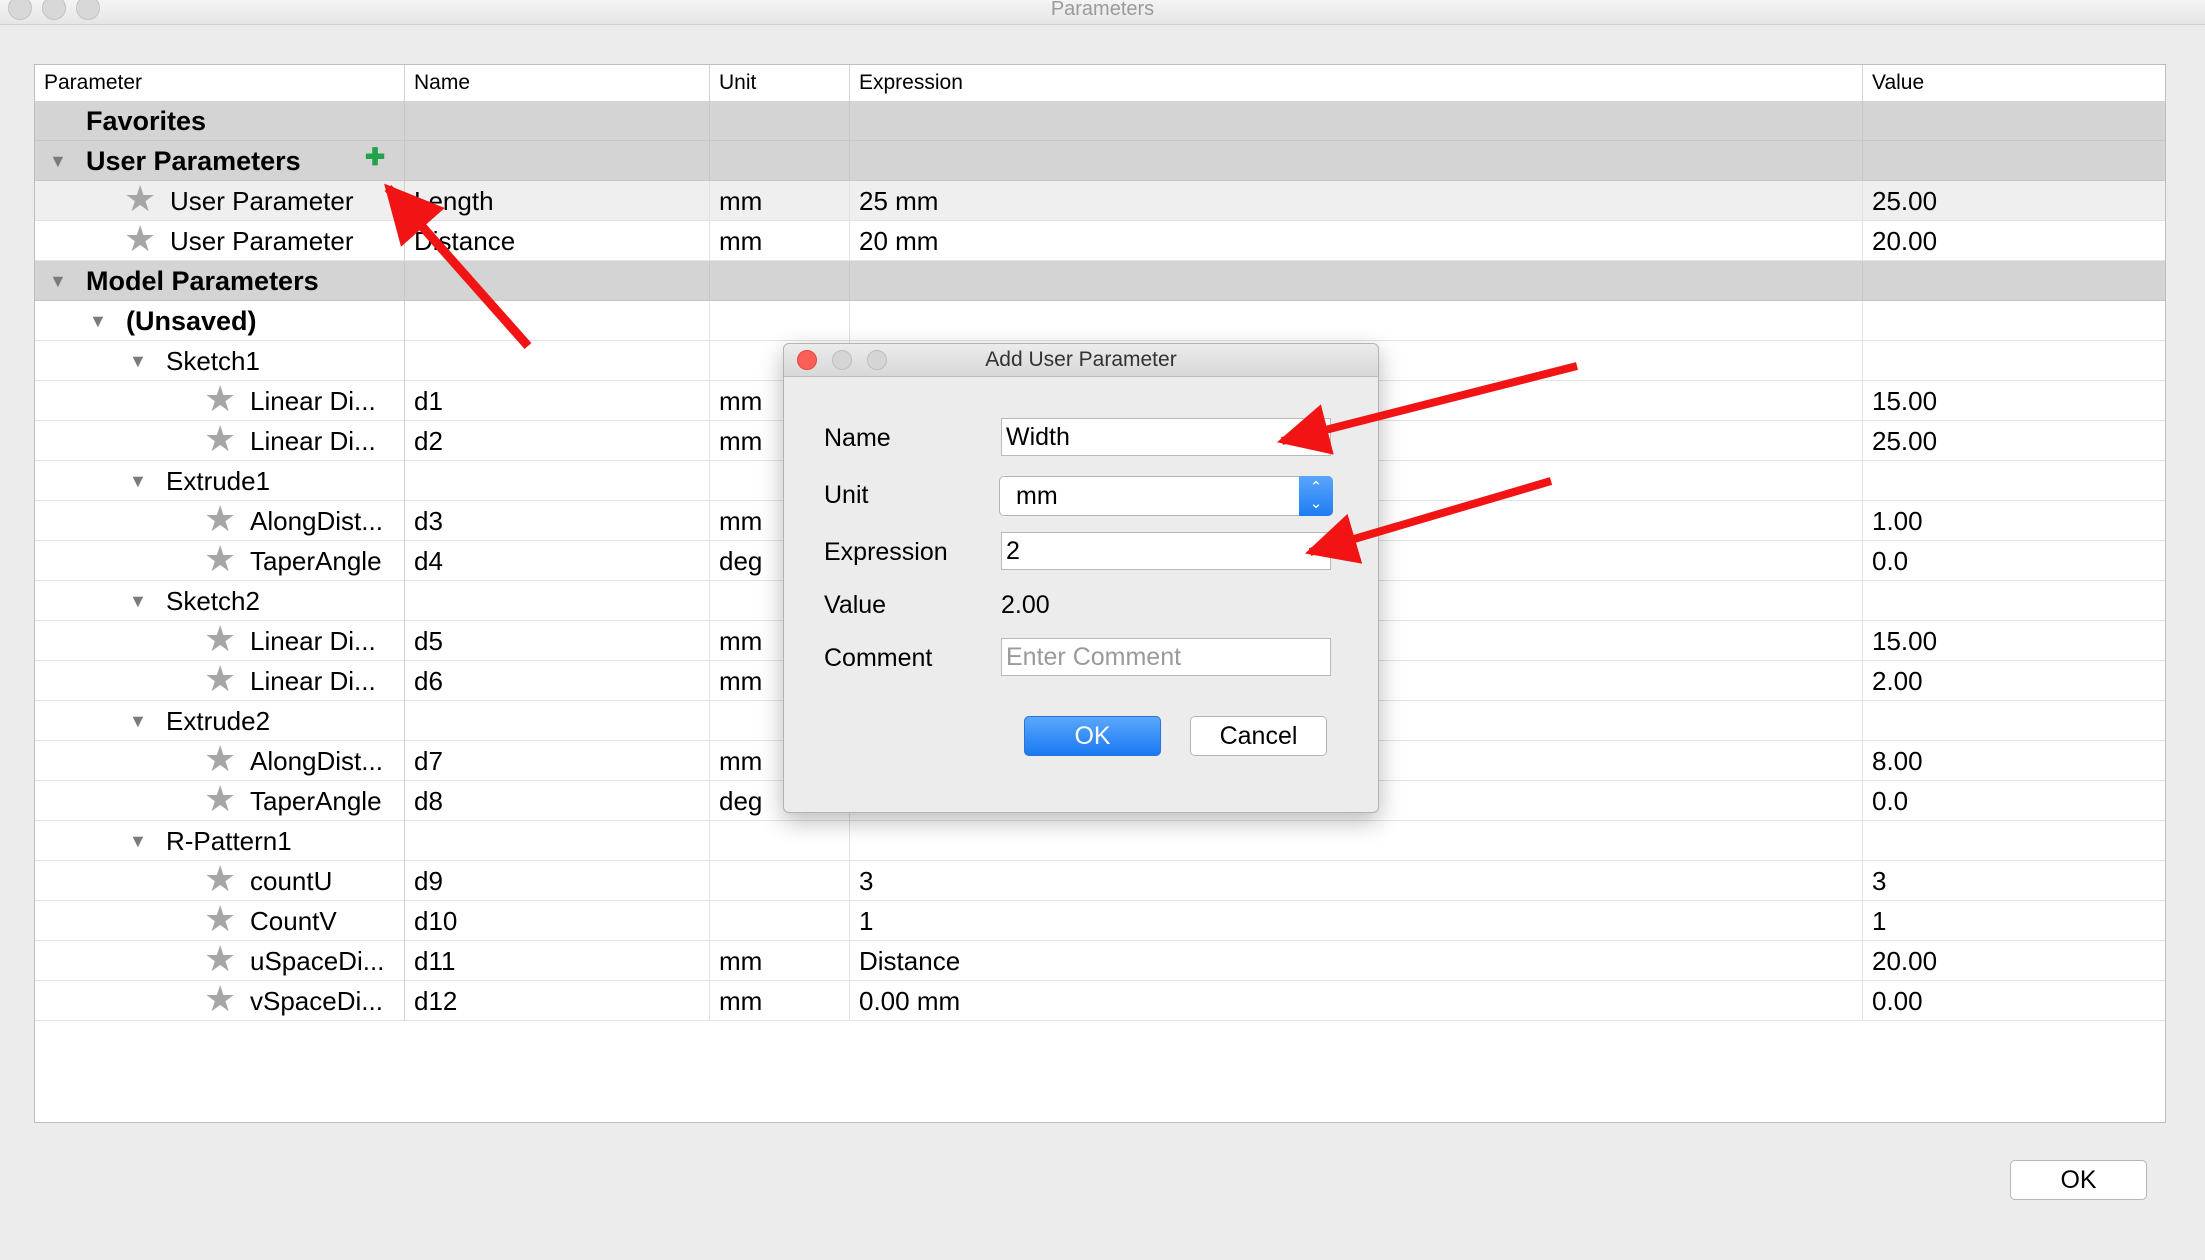  I want to click on group-row: ▼ Model Parameters, so click(1100, 281).